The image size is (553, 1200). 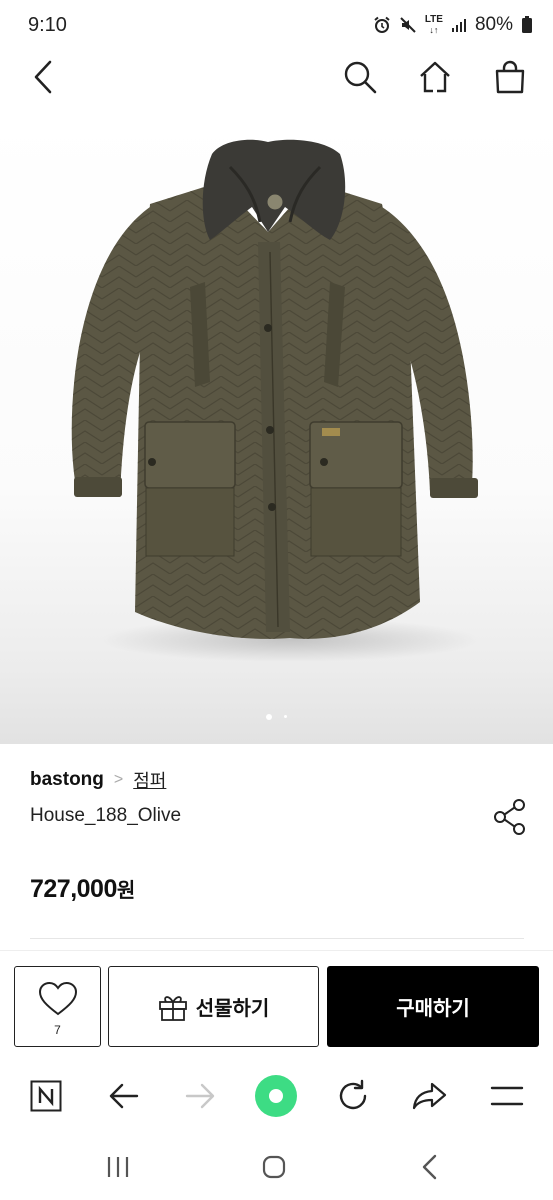 What do you see at coordinates (276, 26) in the screenshot?
I see `status-bar: 9:10 LTE ↓↑ 80%` at bounding box center [276, 26].